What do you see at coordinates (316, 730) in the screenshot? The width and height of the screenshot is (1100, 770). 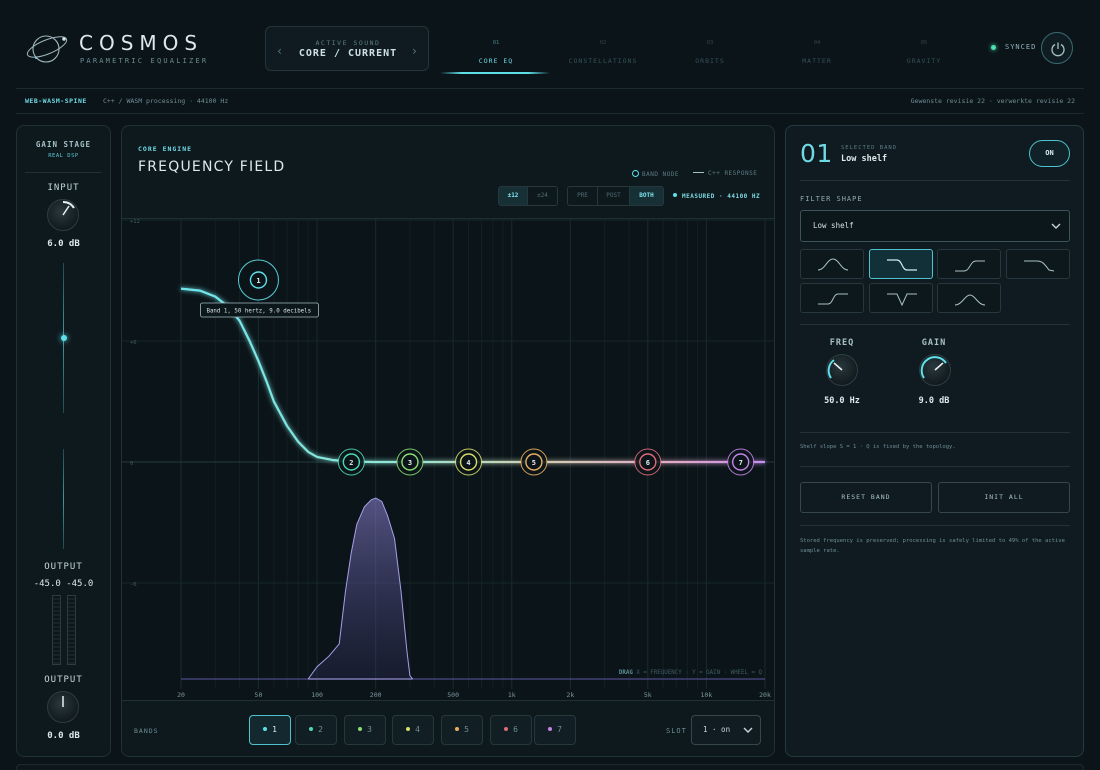 I see `band-button-2: 2` at bounding box center [316, 730].